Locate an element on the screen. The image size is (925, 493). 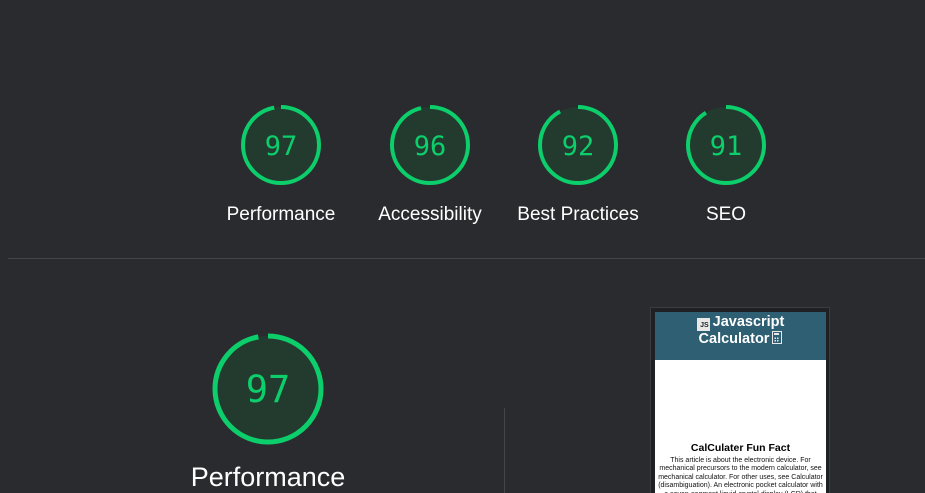
score-gauge-seo: 91 SEO is located at coordinates (726, 165).